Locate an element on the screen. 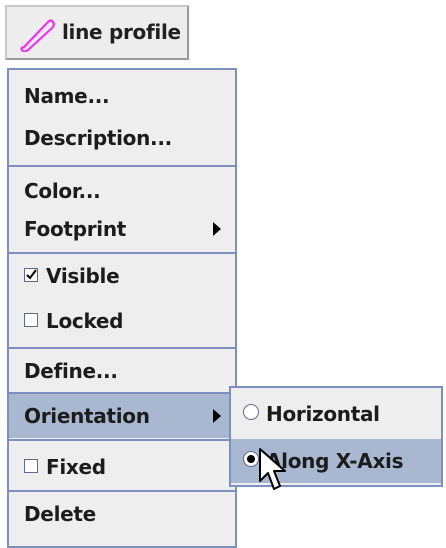 The height and width of the screenshot is (548, 446). line-profile-button: line profile is located at coordinates (97, 32).